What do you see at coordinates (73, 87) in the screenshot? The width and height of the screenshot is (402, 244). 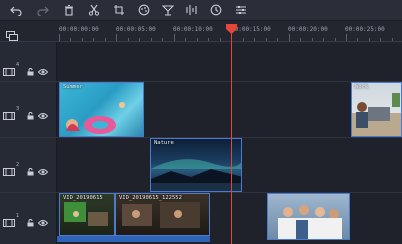 I see `clip-title: Summer` at bounding box center [73, 87].